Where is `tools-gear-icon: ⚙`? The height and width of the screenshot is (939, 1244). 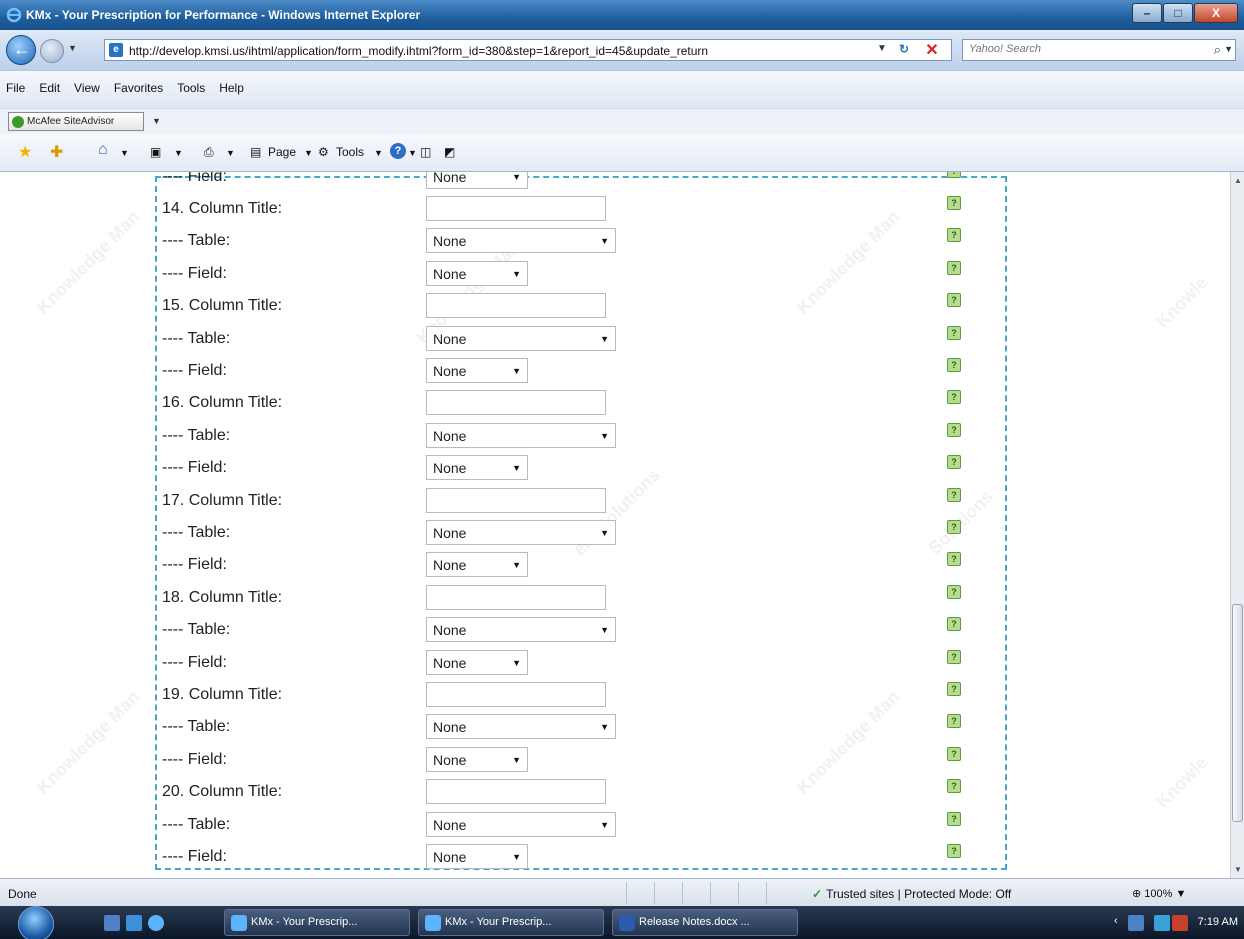 tools-gear-icon: ⚙ is located at coordinates (323, 152).